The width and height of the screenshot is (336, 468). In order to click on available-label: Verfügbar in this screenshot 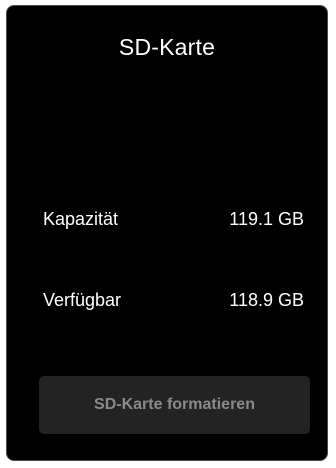, I will do `click(82, 300)`.